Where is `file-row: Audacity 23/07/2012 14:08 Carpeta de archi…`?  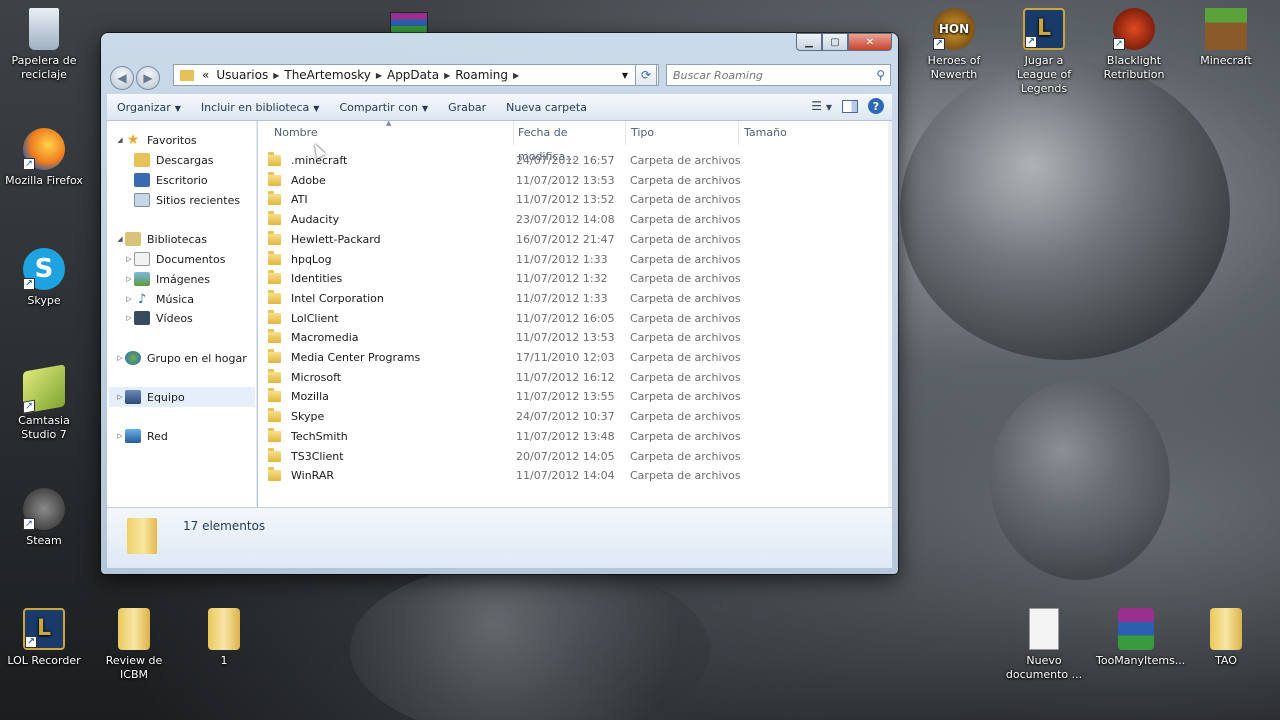 file-row: Audacity 23/07/2012 14:08 Carpeta de archi… is located at coordinates (573, 219).